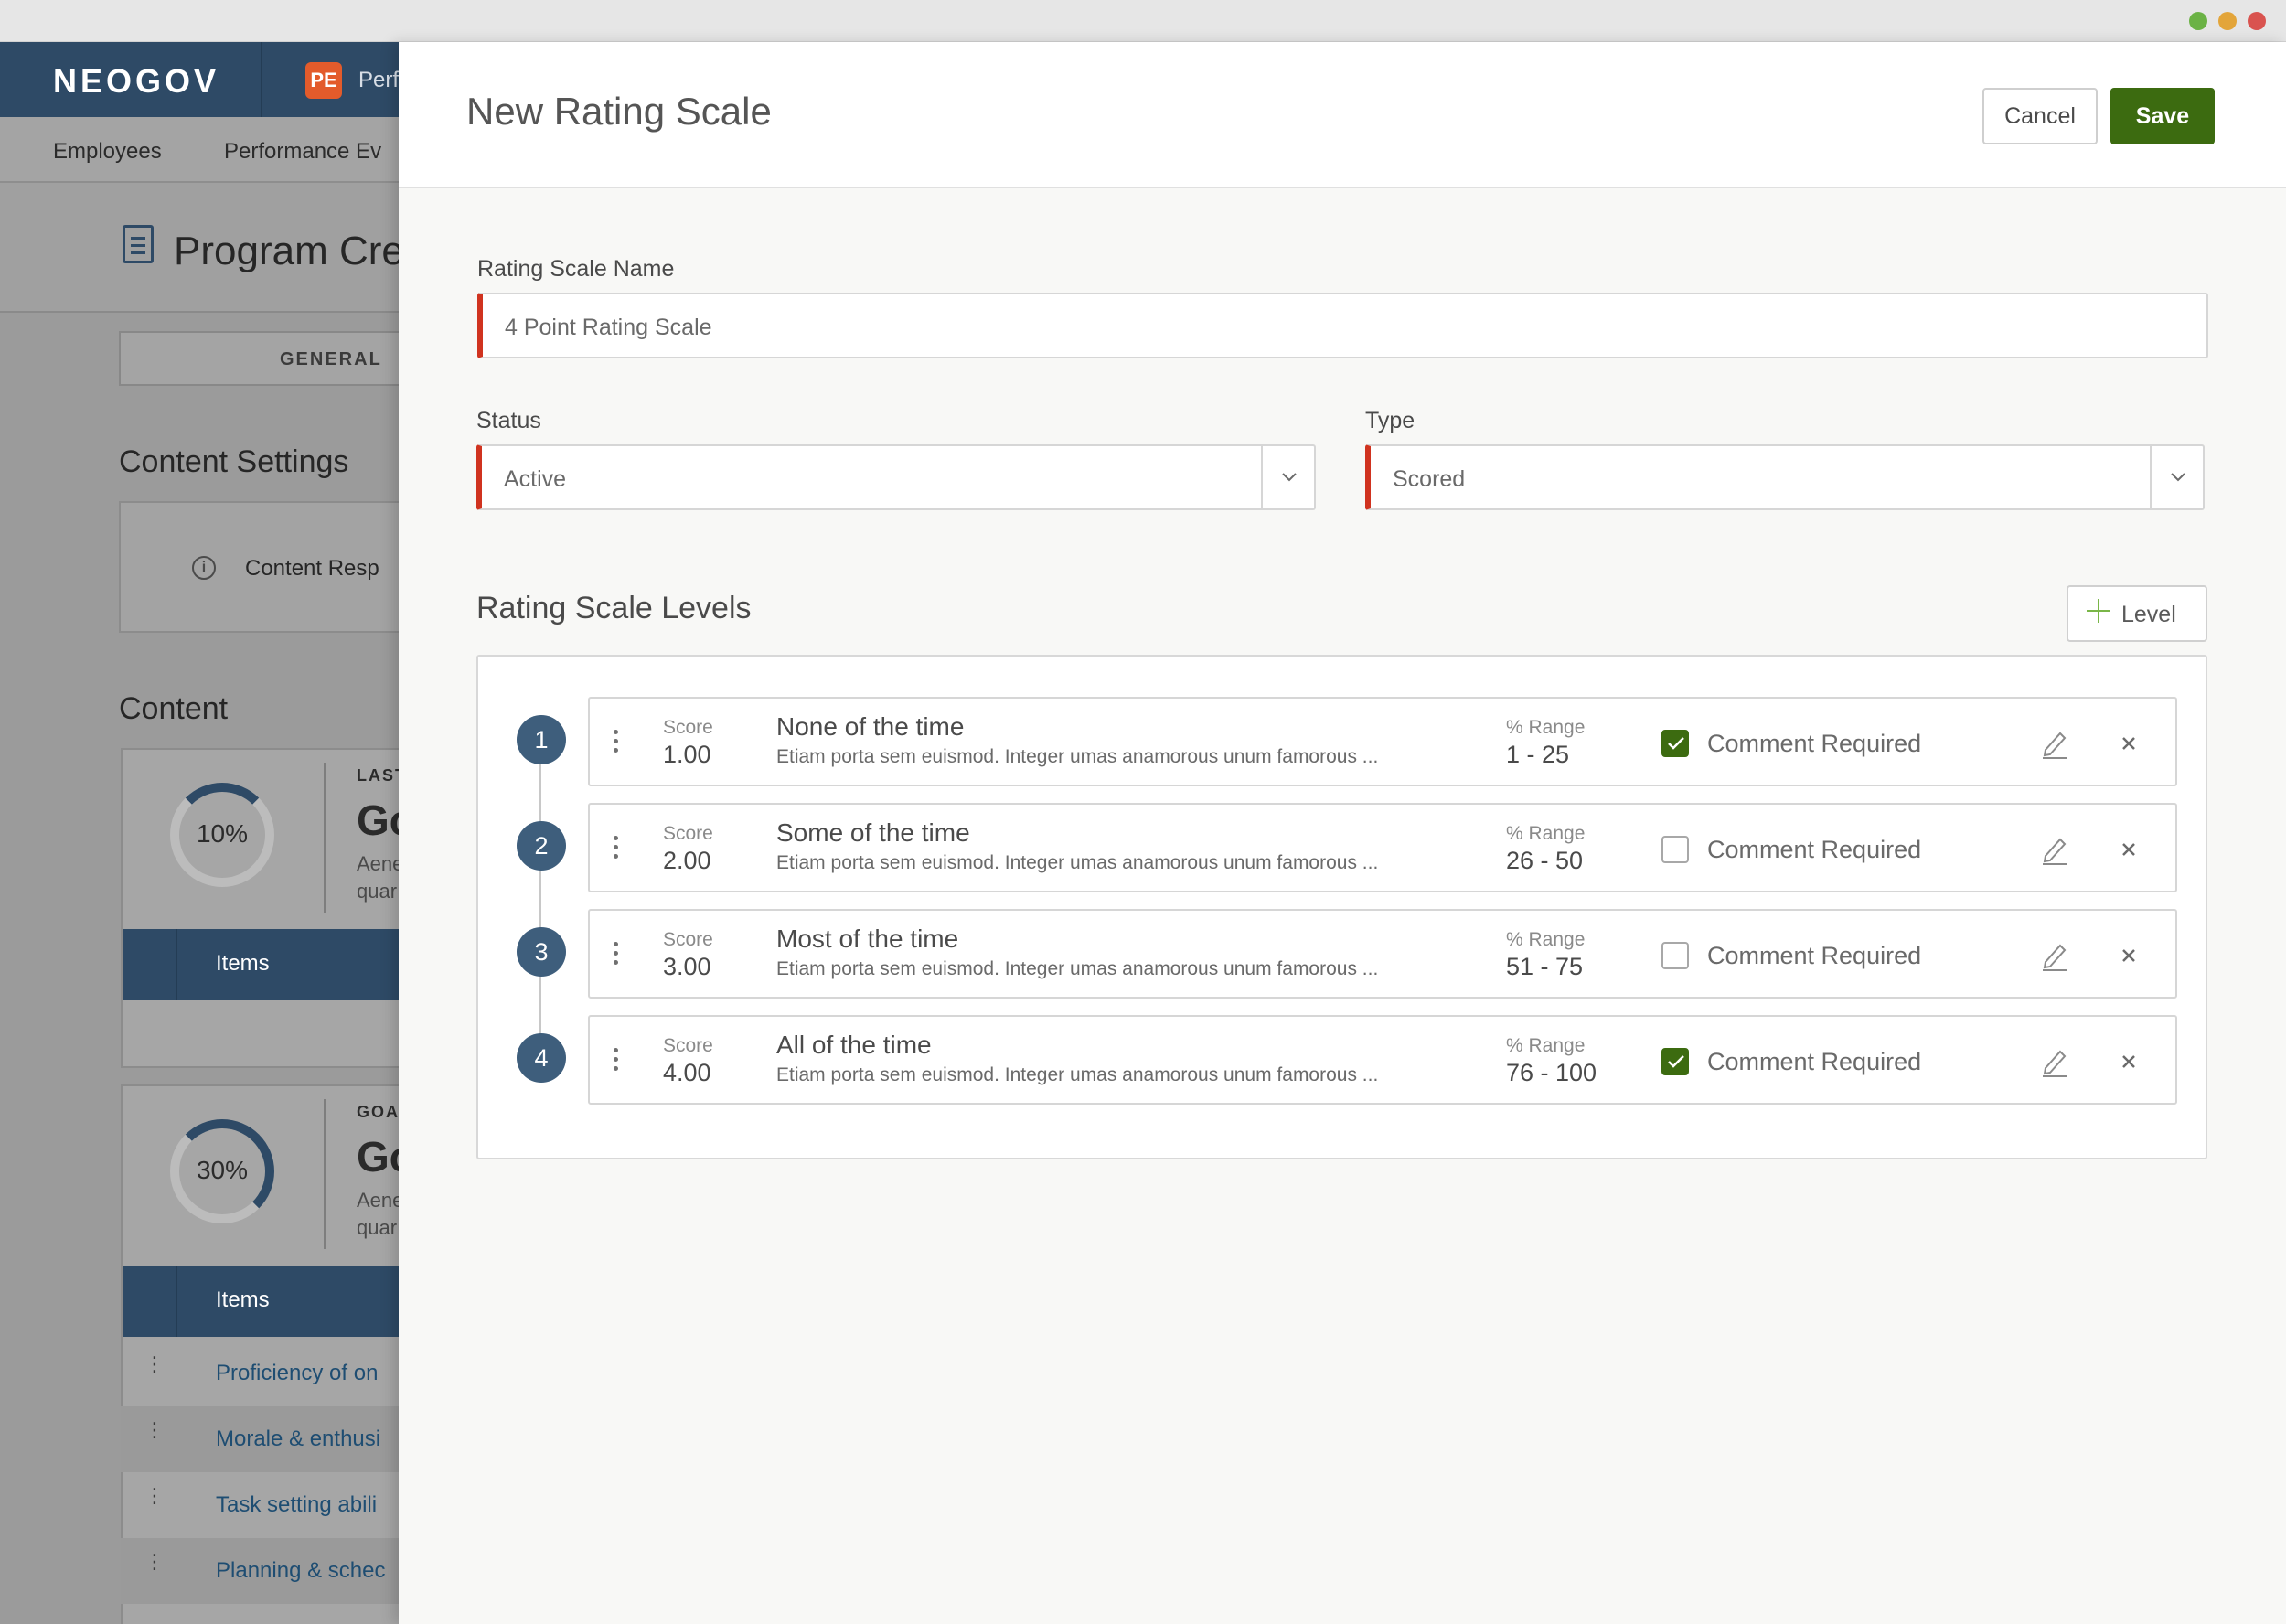 Image resolution: width=2286 pixels, height=1624 pixels. I want to click on neogov-logo: NEOGOV, so click(136, 81).